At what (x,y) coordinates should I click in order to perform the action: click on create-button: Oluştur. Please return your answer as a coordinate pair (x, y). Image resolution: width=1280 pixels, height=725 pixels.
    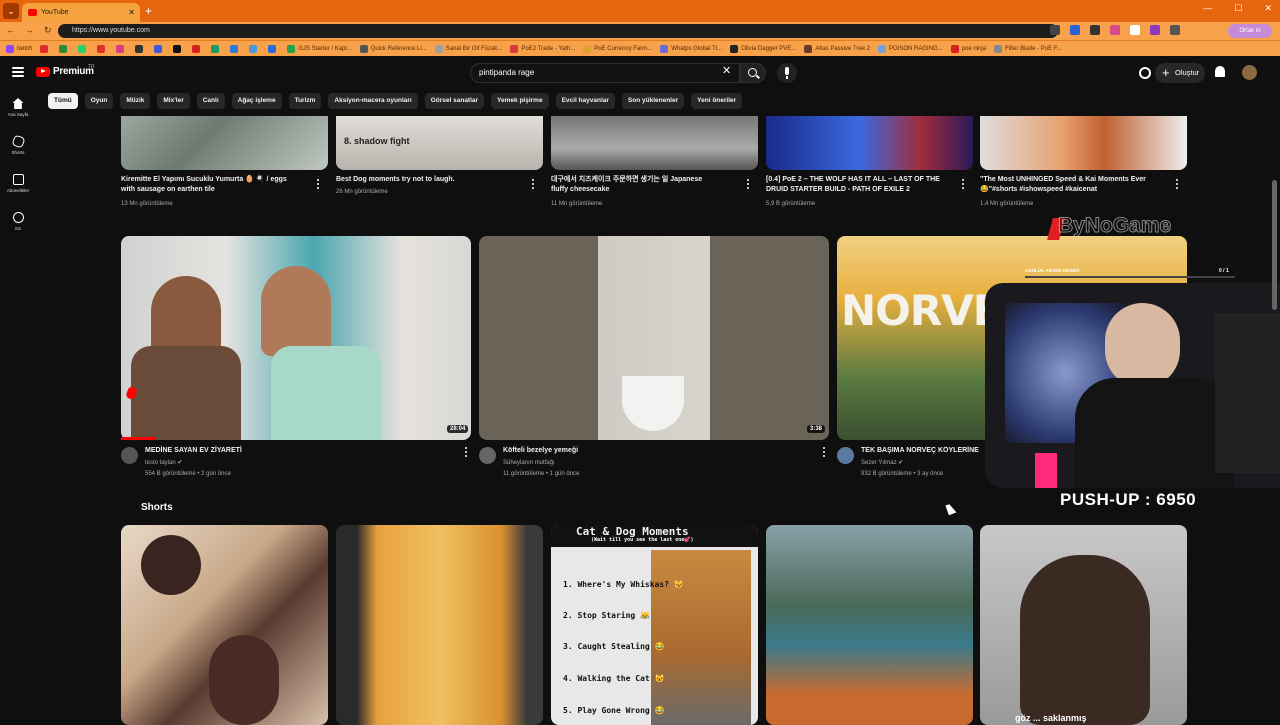
    Looking at the image, I should click on (1180, 73).